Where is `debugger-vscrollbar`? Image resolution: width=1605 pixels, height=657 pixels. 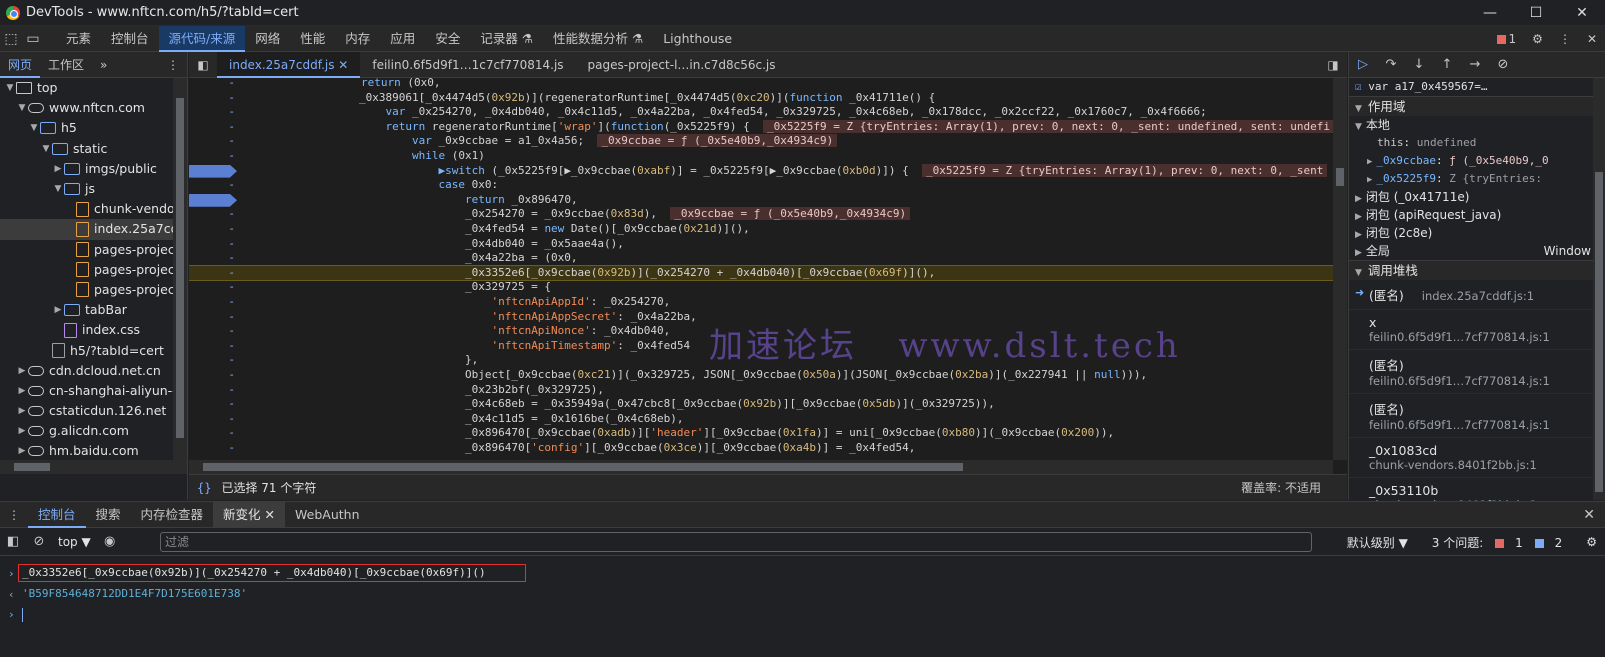 debugger-vscrollbar is located at coordinates (1599, 289).